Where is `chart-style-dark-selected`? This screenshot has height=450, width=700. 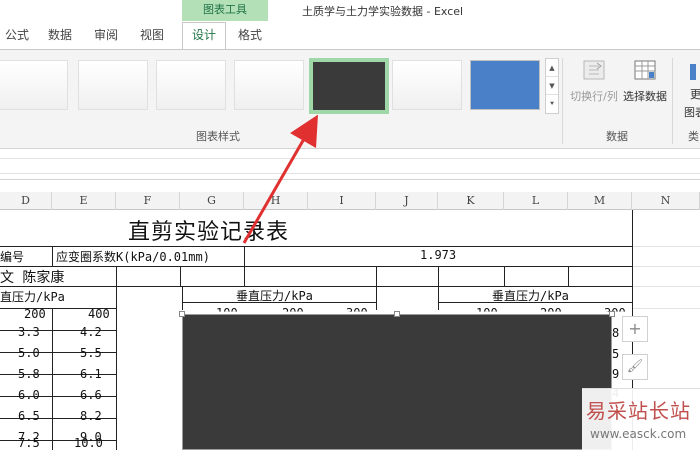 chart-style-dark-selected is located at coordinates (349, 86).